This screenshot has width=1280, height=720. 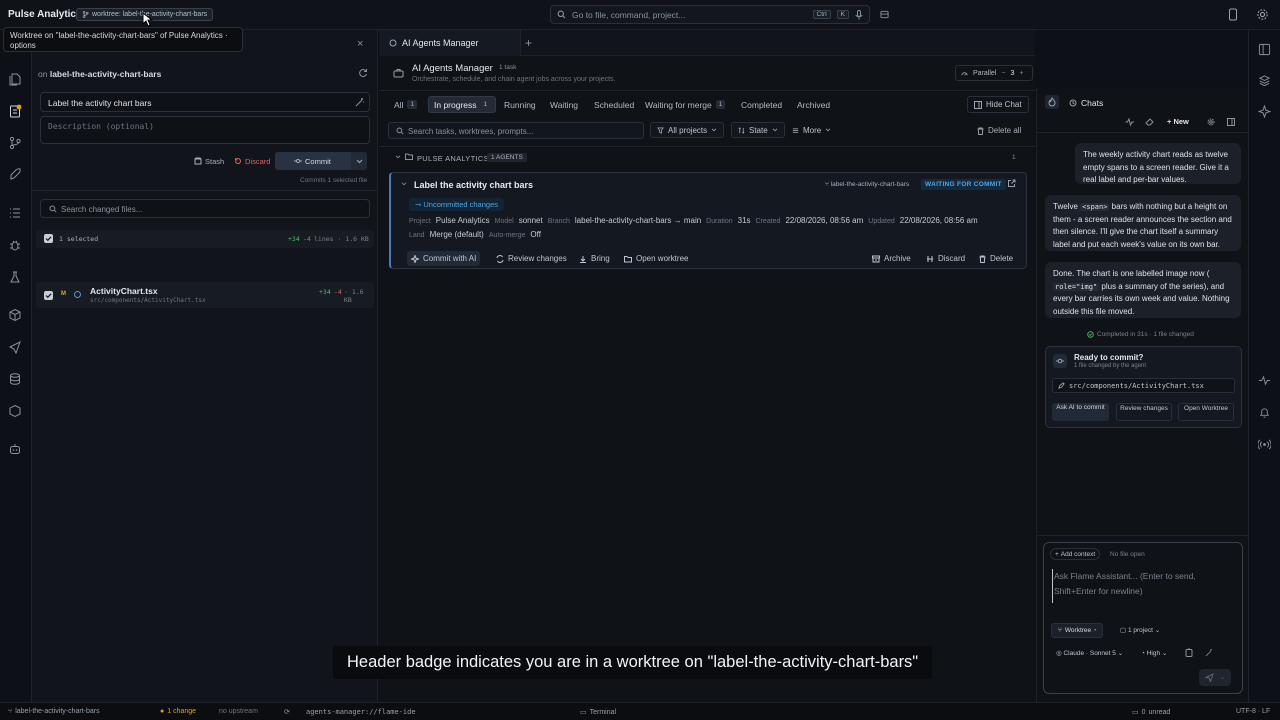 What do you see at coordinates (1003, 73) in the screenshot?
I see `decrement-icon: −` at bounding box center [1003, 73].